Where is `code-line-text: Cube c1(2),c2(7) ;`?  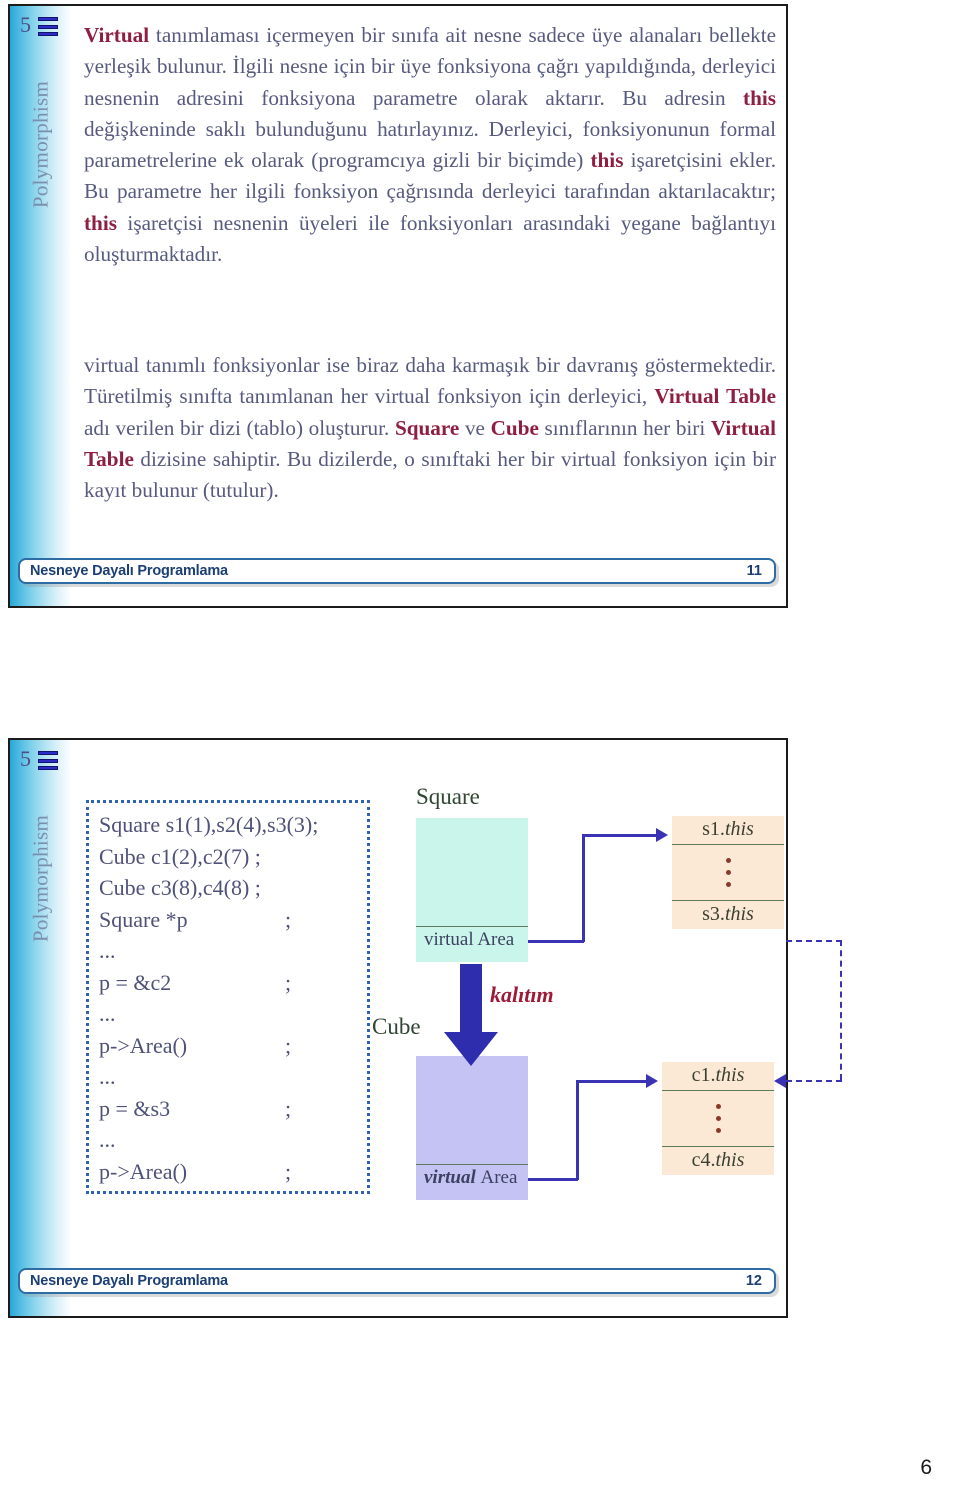 code-line-text: Cube c1(2),c2(7) ; is located at coordinates (180, 856).